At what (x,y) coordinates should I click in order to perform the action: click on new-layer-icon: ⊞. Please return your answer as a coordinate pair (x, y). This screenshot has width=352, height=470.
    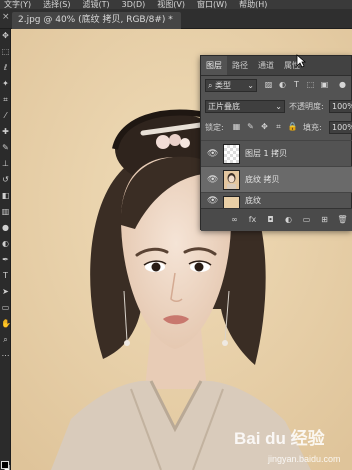
    Looking at the image, I should click on (324, 220).